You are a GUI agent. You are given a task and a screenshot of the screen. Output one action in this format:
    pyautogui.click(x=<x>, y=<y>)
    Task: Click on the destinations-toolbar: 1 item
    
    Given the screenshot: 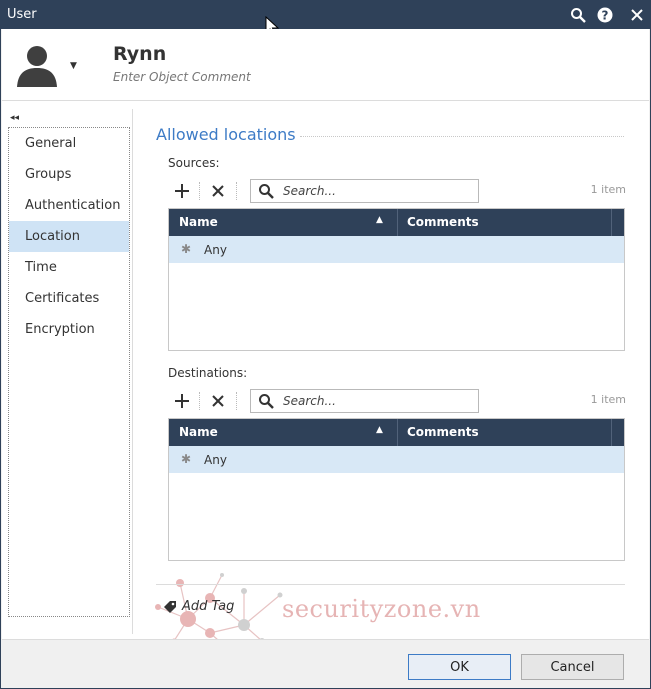 What is the action you would take?
    pyautogui.click(x=397, y=402)
    